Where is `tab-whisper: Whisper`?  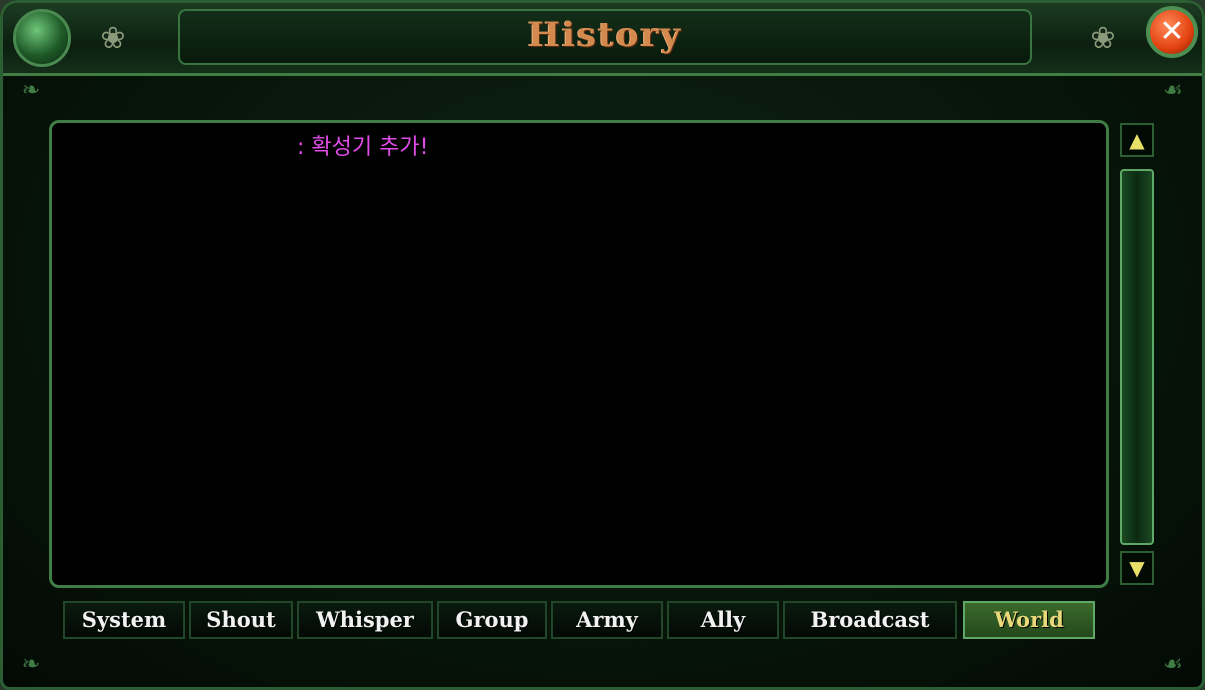
tab-whisper: Whisper is located at coordinates (365, 620).